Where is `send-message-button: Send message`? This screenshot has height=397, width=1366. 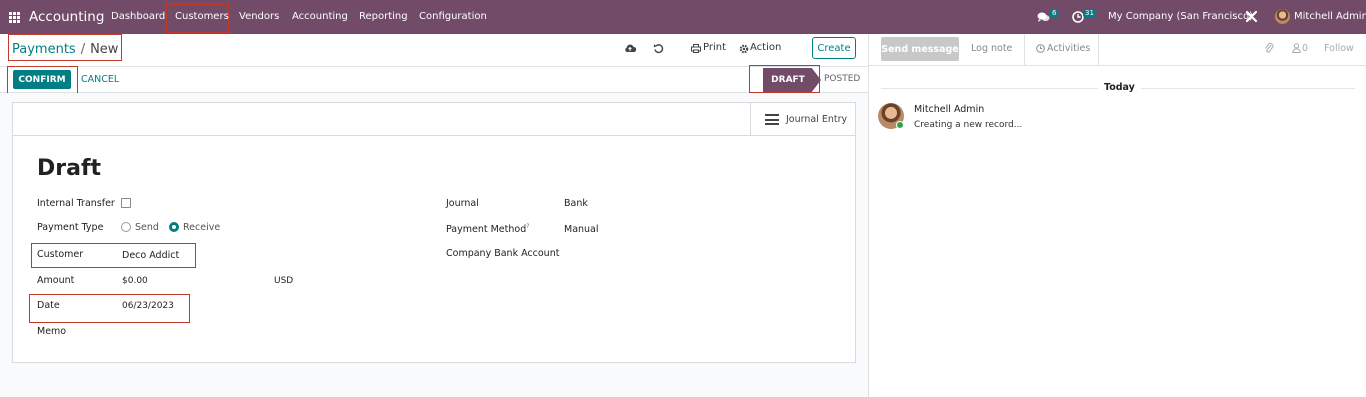 send-message-button: Send message is located at coordinates (920, 49).